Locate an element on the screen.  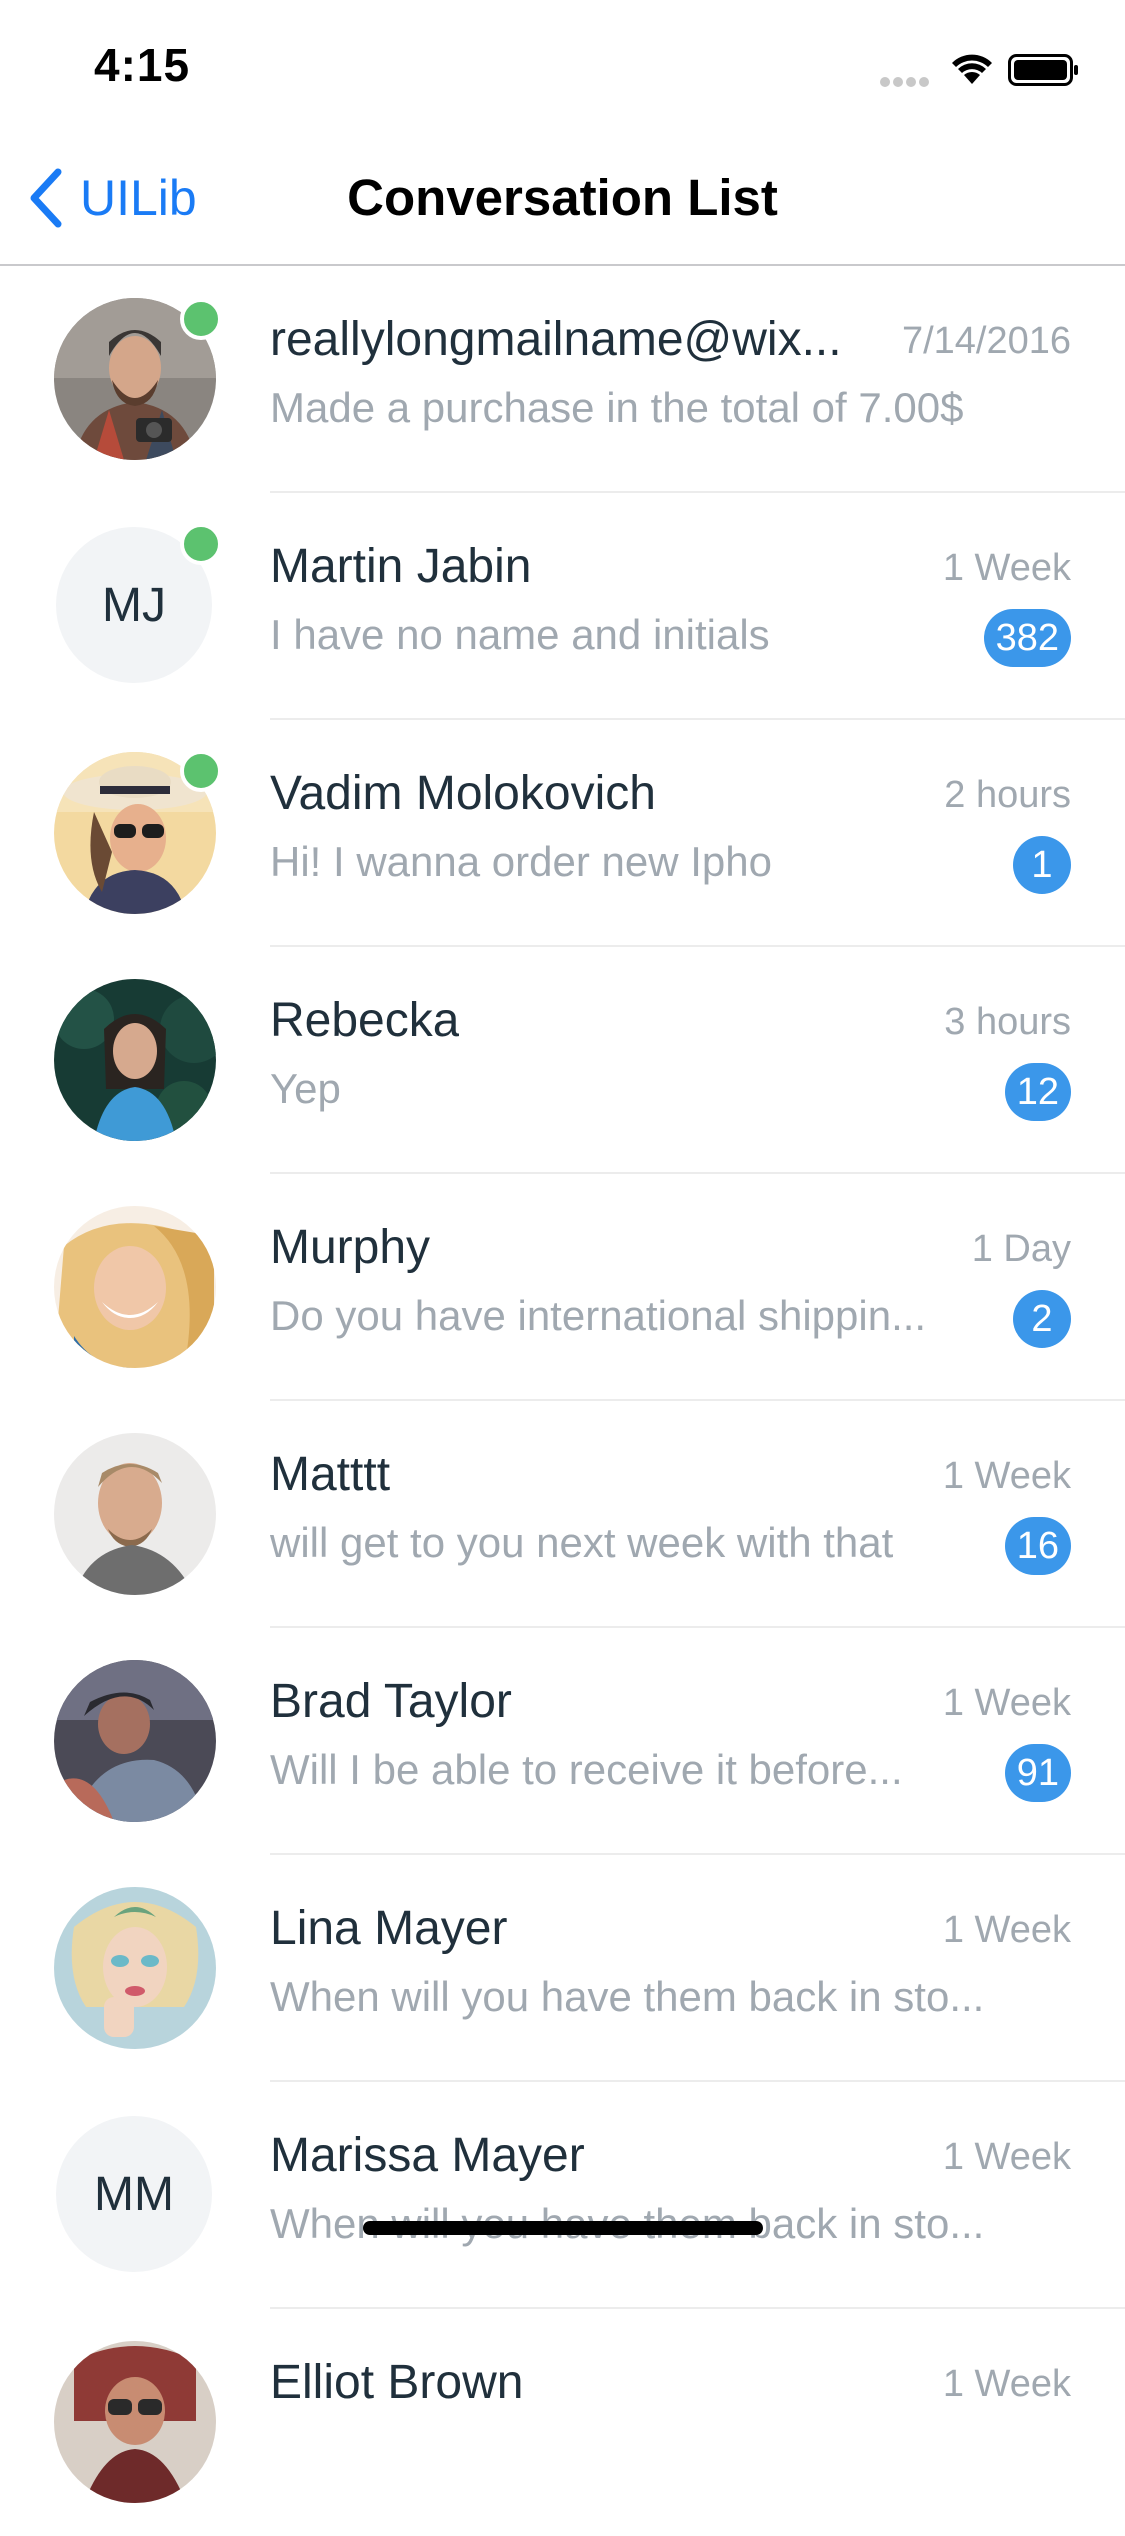
contact-name: Murphy is located at coordinates (350, 1247).